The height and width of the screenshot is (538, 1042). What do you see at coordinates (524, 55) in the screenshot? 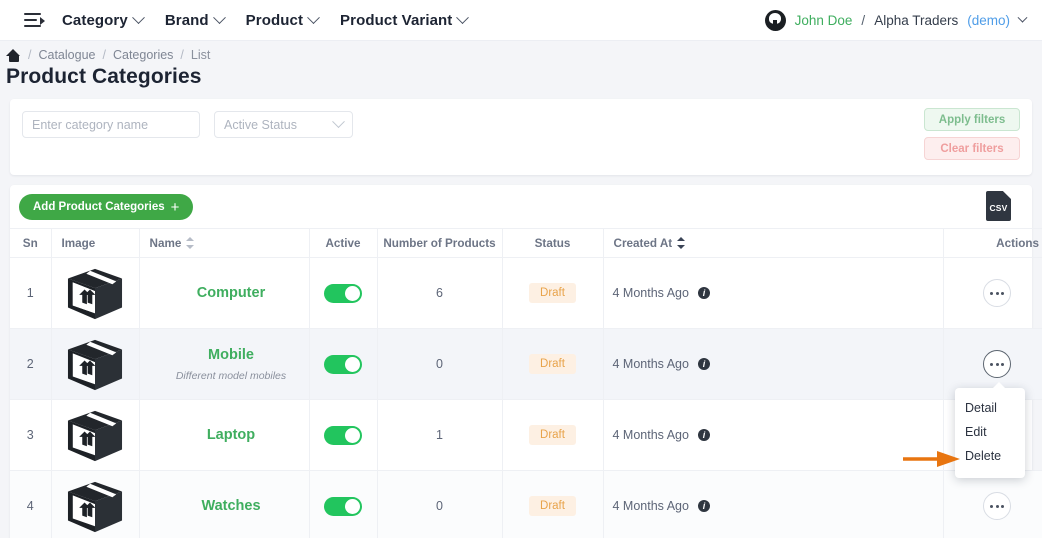
I see `breadcrumb: / Catalogue / Categories / List` at bounding box center [524, 55].